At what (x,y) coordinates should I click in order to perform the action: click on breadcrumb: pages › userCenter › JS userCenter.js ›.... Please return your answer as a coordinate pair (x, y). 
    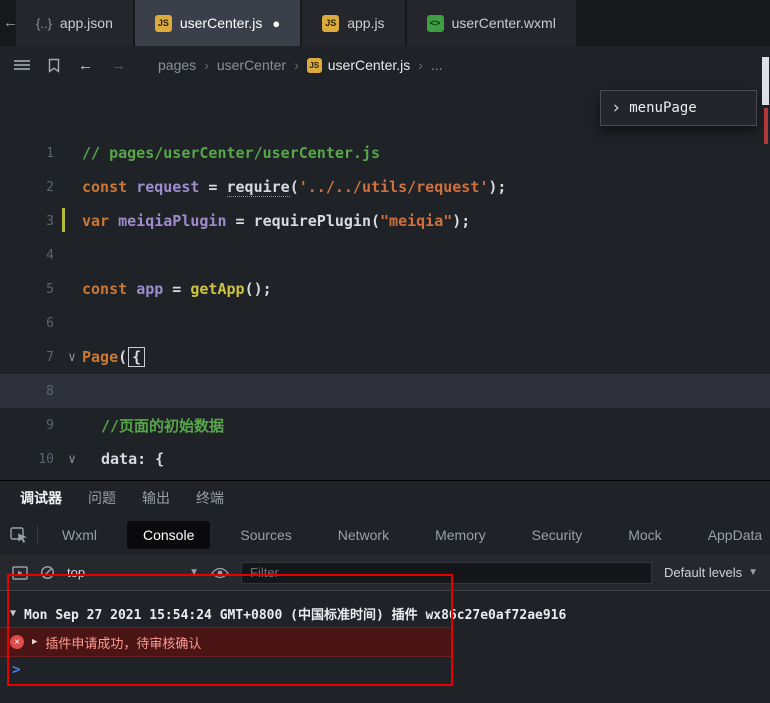
    Looking at the image, I should click on (300, 65).